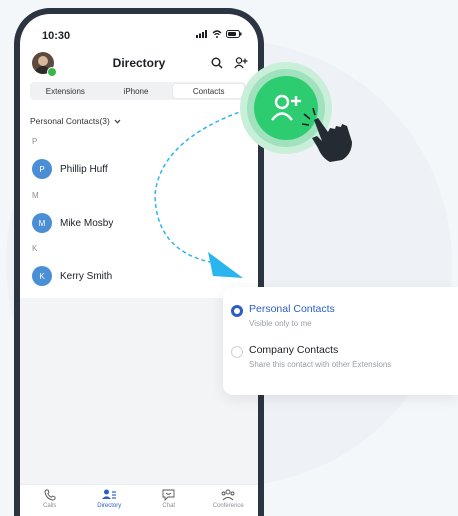 Image resolution: width=458 pixels, height=516 pixels. I want to click on arrow-head-icon, so click(225, 265).